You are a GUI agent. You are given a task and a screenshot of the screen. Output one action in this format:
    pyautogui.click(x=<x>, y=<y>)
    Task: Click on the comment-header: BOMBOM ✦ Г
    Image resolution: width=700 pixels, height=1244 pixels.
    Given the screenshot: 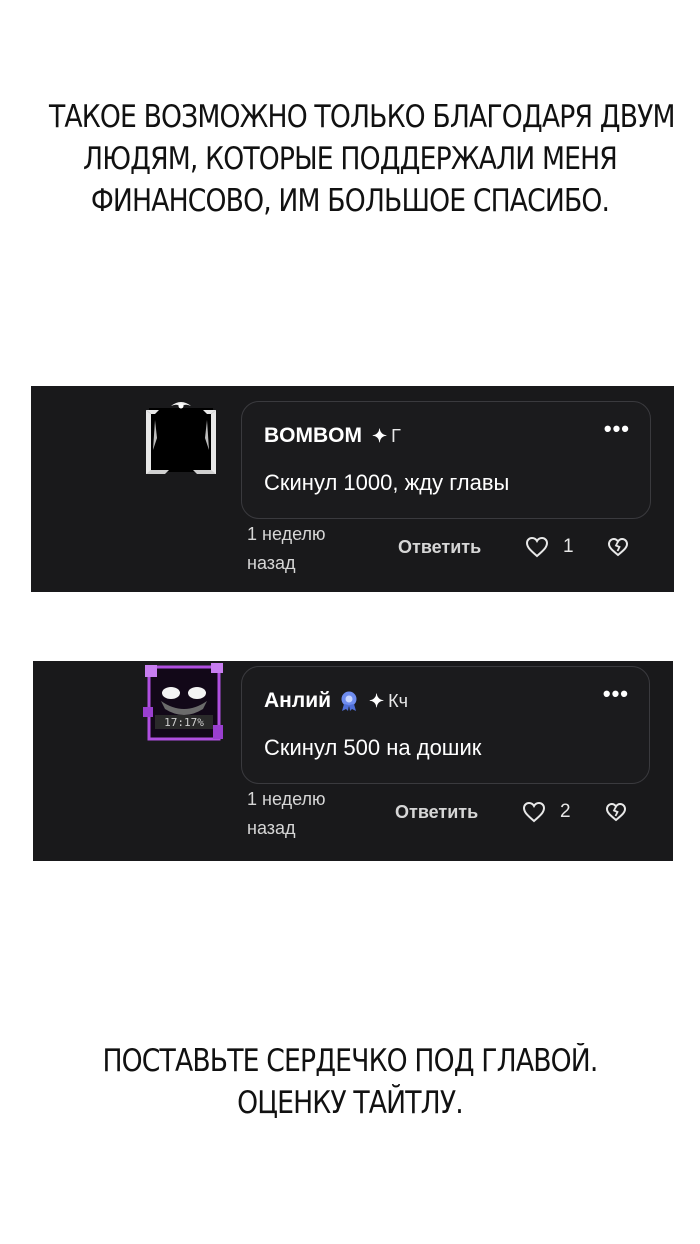 What is the action you would take?
    pyautogui.click(x=332, y=436)
    